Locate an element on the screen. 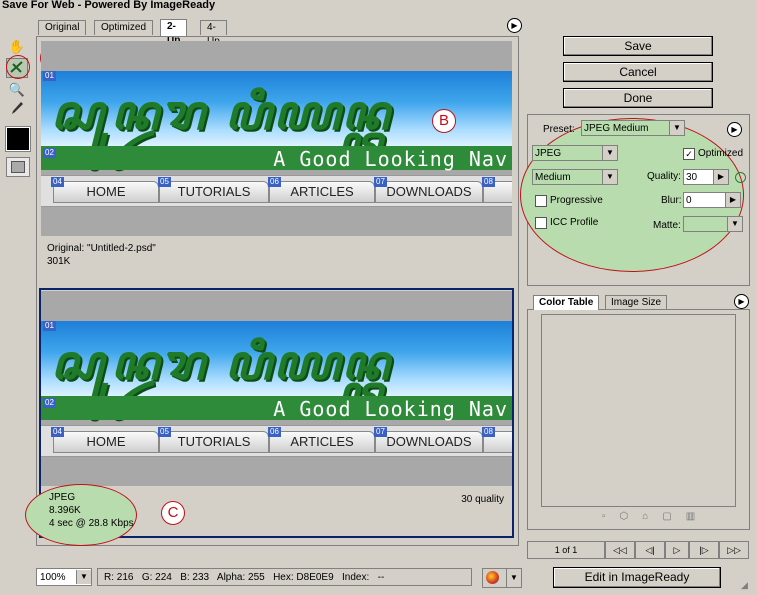 The image size is (757, 595). browser-preview-button: ▼ is located at coordinates (502, 578).